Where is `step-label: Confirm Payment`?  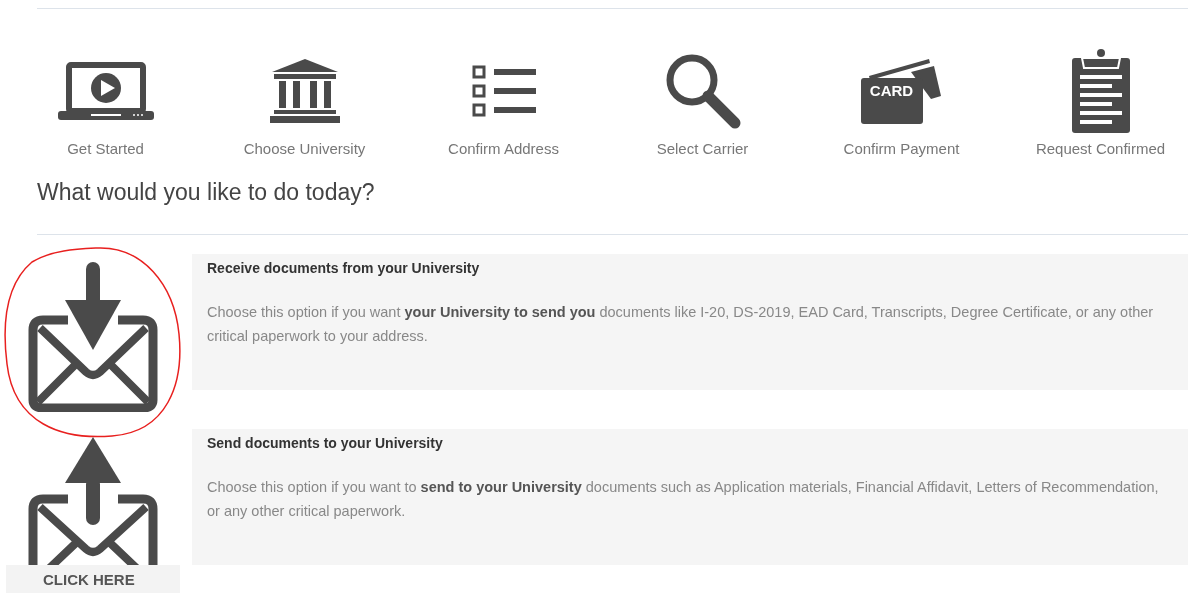
step-label: Confirm Payment is located at coordinates (901, 148).